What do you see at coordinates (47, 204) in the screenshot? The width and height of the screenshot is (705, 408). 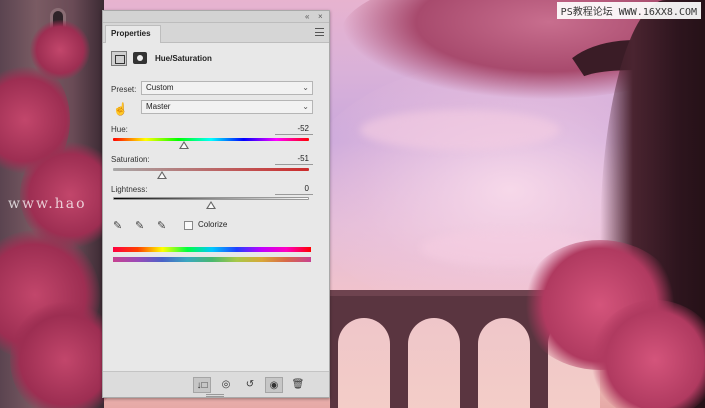 I see `watermark-left: www.hao` at bounding box center [47, 204].